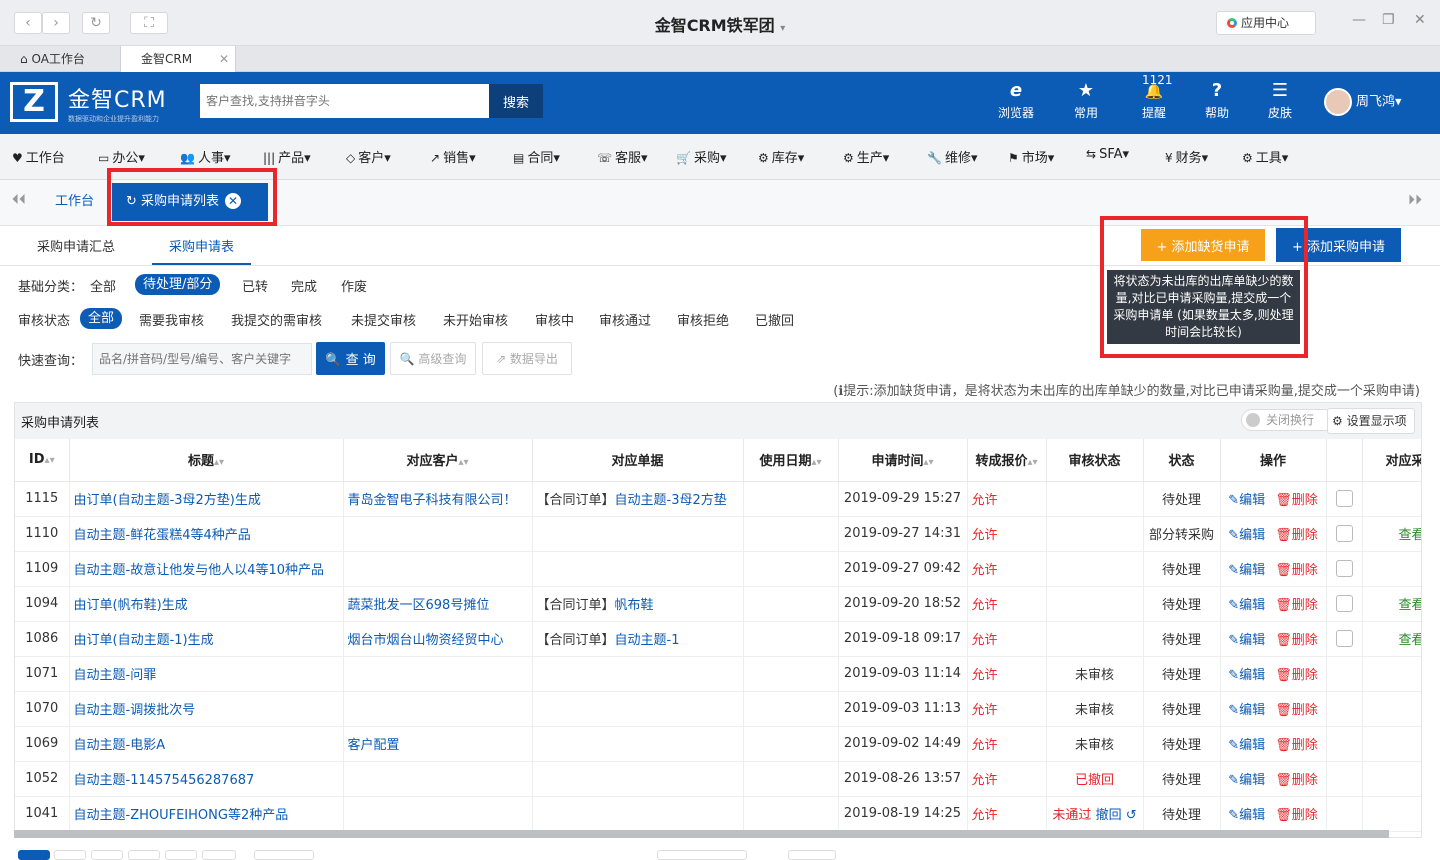 Image resolution: width=1440 pixels, height=860 pixels. Describe the element at coordinates (1415, 200) in the screenshot. I see `scroll-right-icon: ⏵⏵` at that location.